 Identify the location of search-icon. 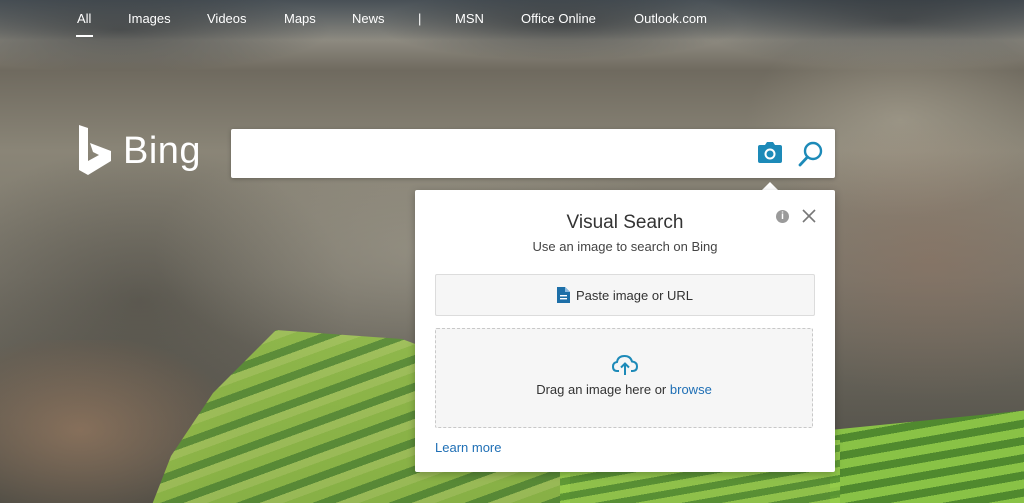
(810, 154).